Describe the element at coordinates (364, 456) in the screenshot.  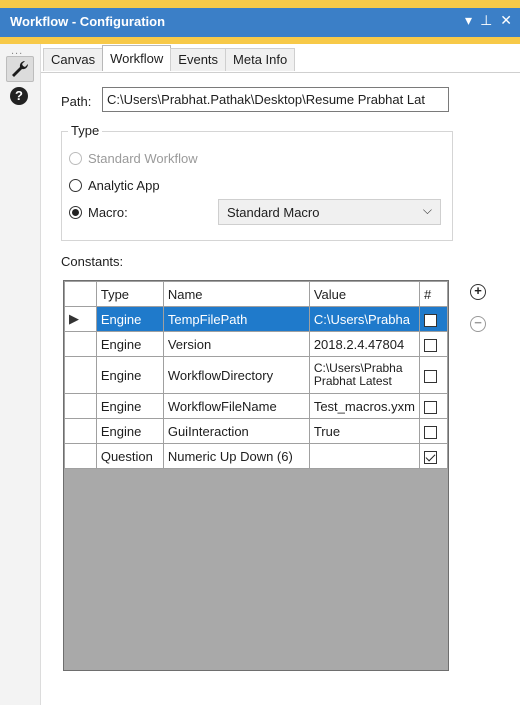
I see `cell-value` at that location.